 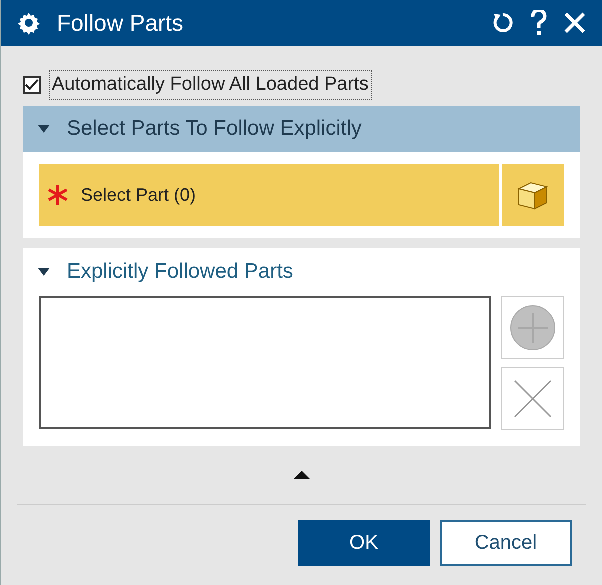 What do you see at coordinates (364, 543) in the screenshot?
I see `ok-button: OK` at bounding box center [364, 543].